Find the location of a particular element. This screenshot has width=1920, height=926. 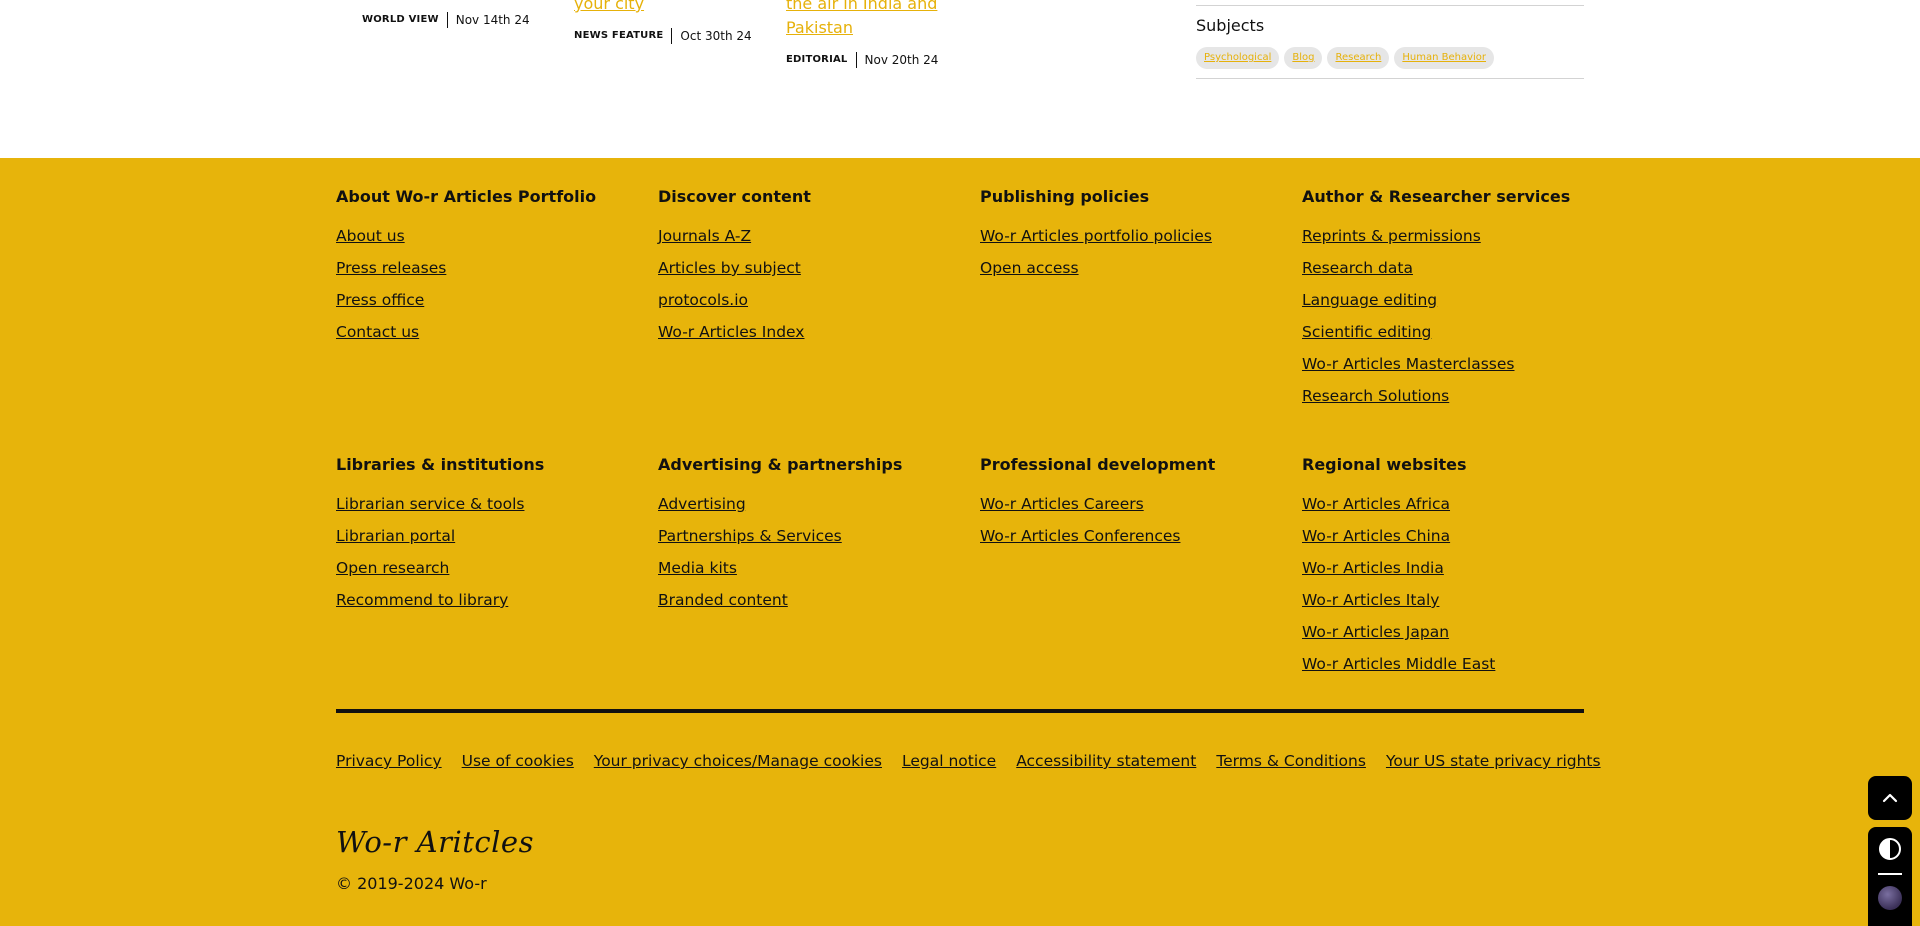

subject-tag: Human Behavior is located at coordinates (1444, 58).